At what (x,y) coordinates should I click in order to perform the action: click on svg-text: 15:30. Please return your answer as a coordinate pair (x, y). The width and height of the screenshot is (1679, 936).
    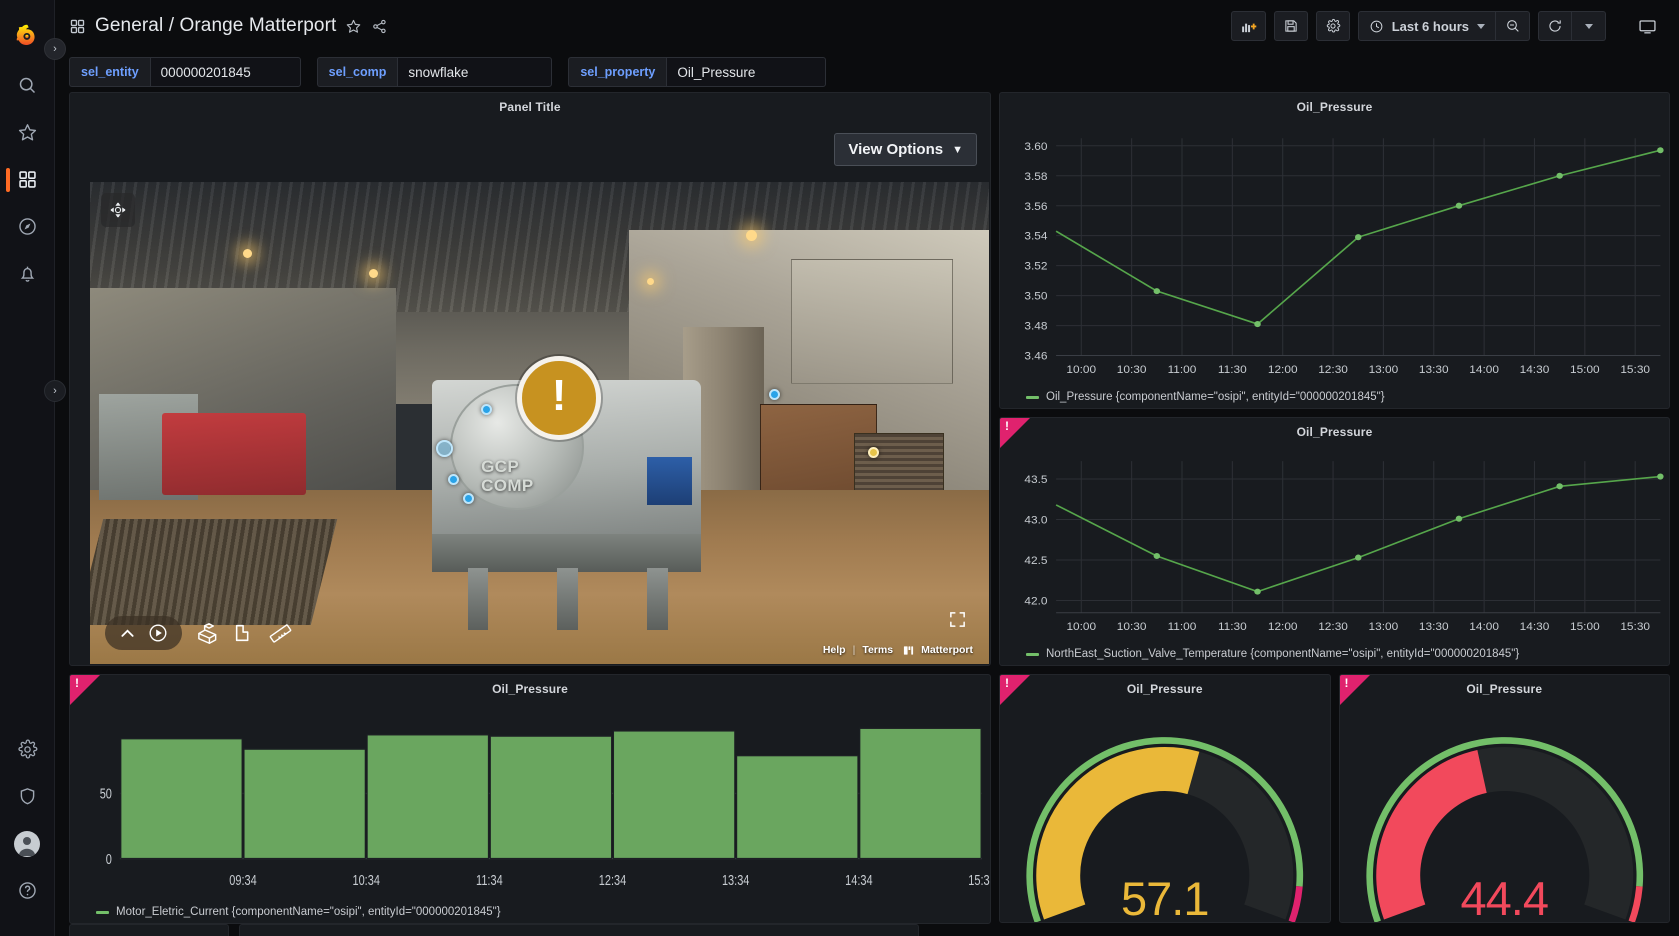
    Looking at the image, I should click on (1635, 627).